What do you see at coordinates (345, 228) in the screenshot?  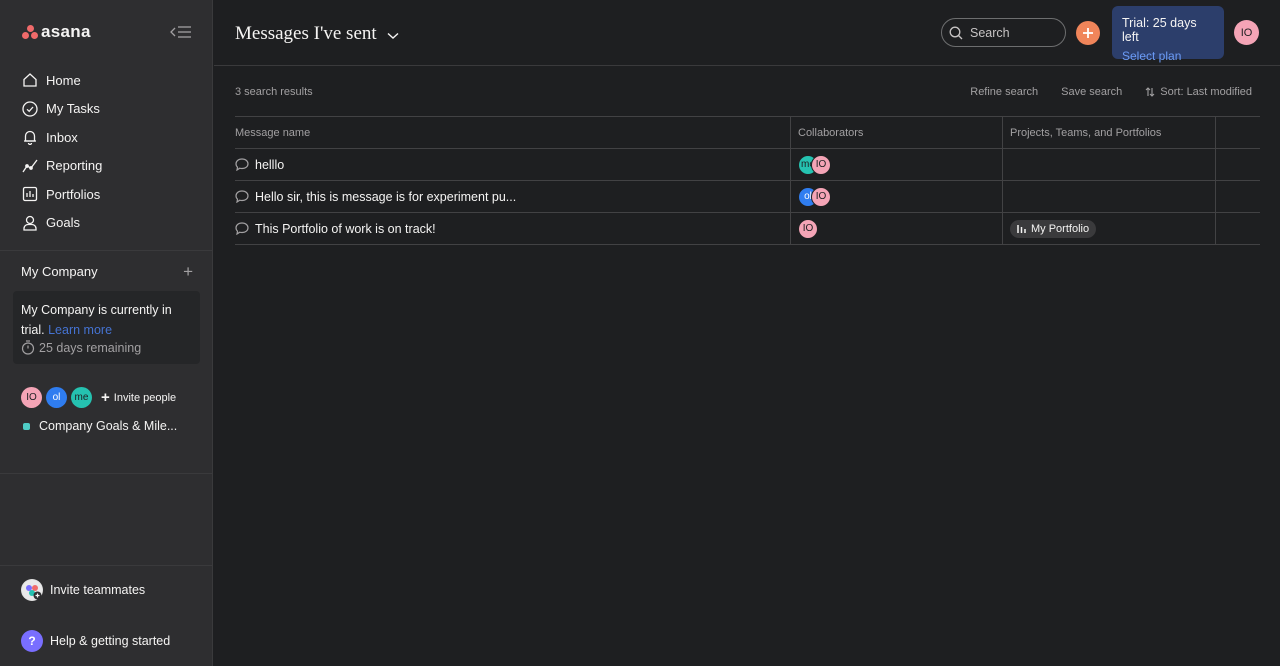 I see `message-name: This Portfolio of work is on track!` at bounding box center [345, 228].